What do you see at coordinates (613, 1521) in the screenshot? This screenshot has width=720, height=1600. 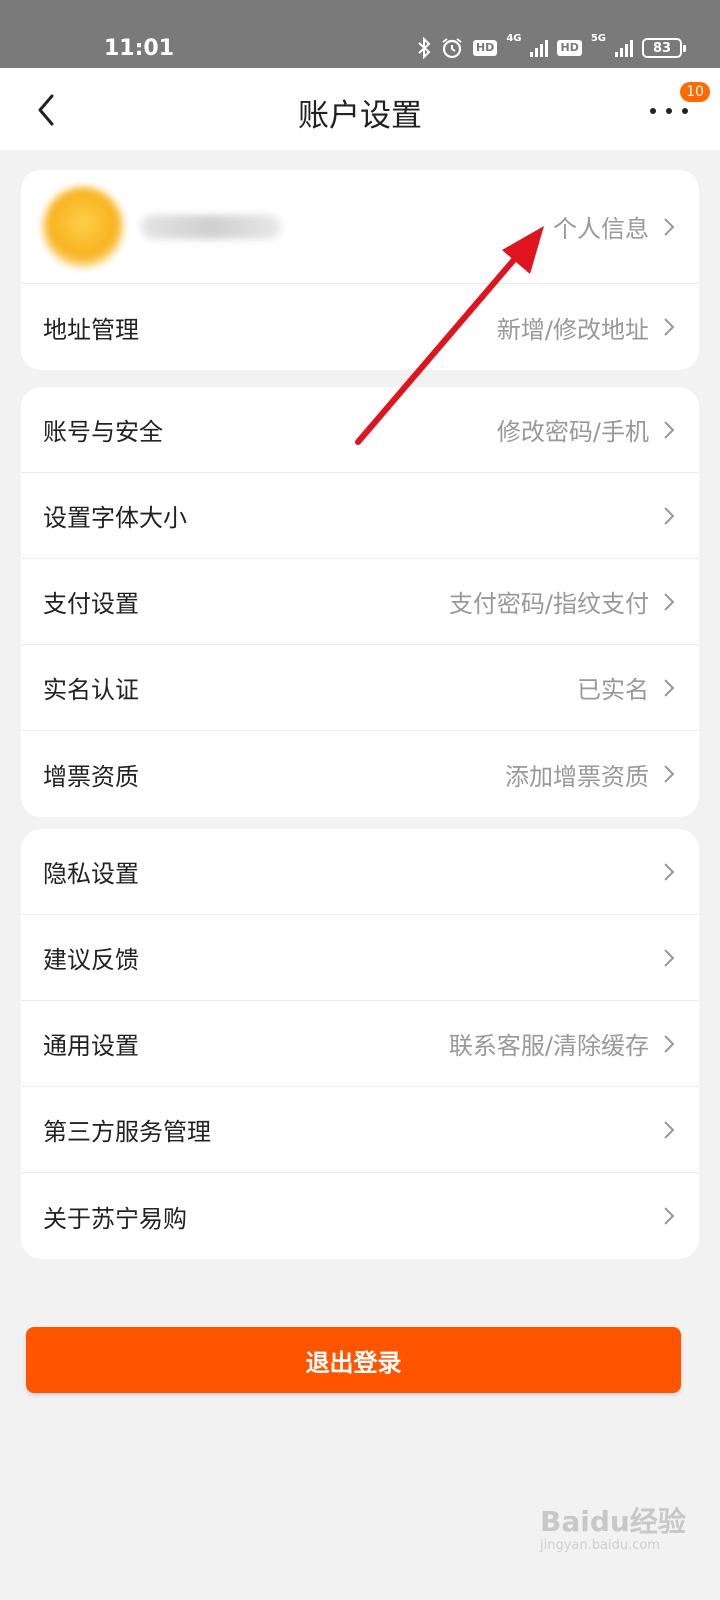 I see `watermark-logo: Baidu经验` at bounding box center [613, 1521].